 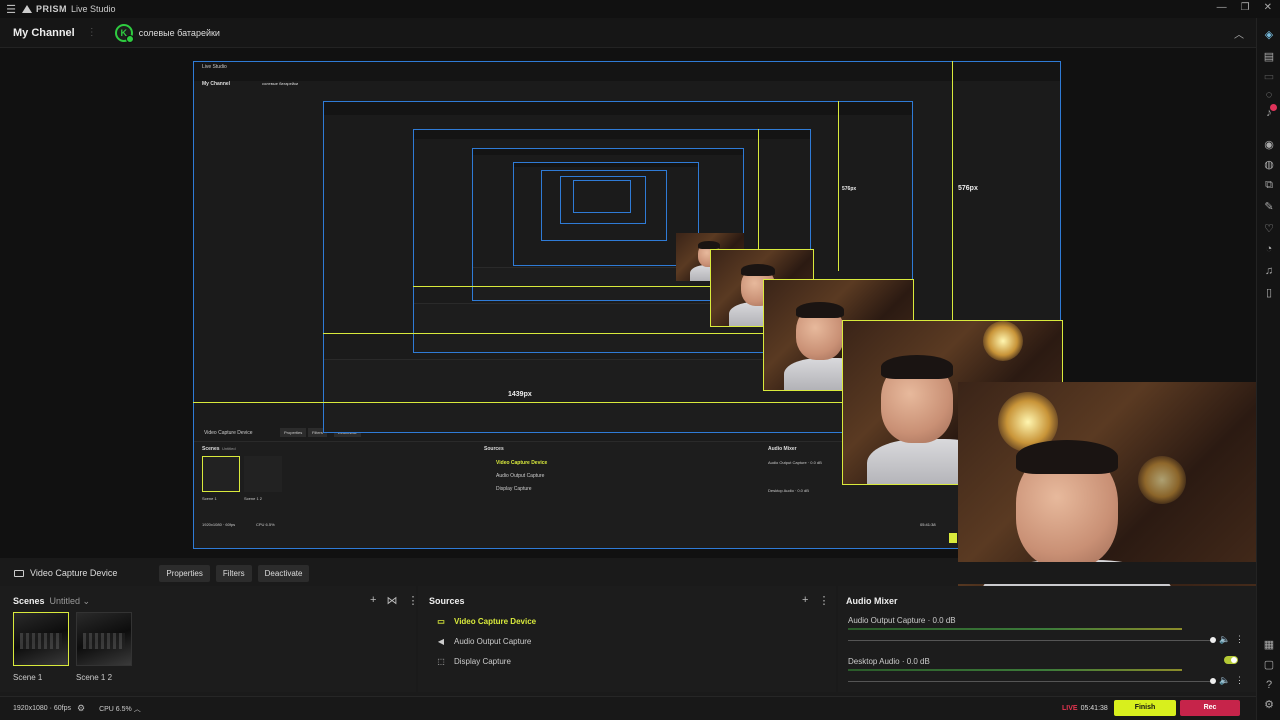 I want to click on layout-grid-icon: ▦, so click(x=1269, y=645).